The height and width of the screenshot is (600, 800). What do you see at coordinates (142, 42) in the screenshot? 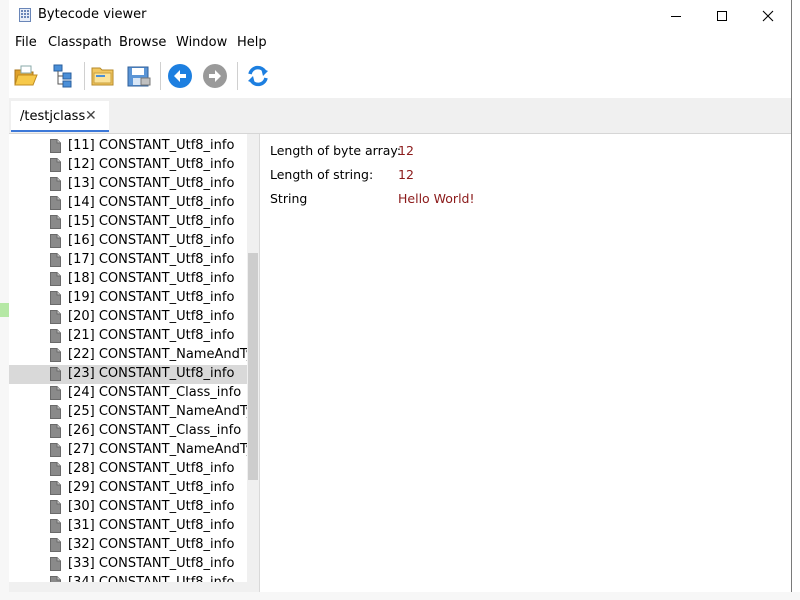
I see `menu-browse: Browse` at bounding box center [142, 42].